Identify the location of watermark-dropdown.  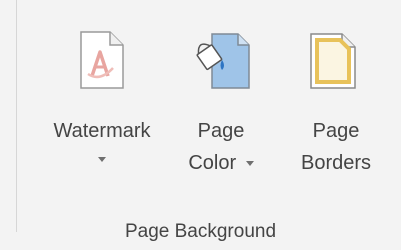
(102, 160).